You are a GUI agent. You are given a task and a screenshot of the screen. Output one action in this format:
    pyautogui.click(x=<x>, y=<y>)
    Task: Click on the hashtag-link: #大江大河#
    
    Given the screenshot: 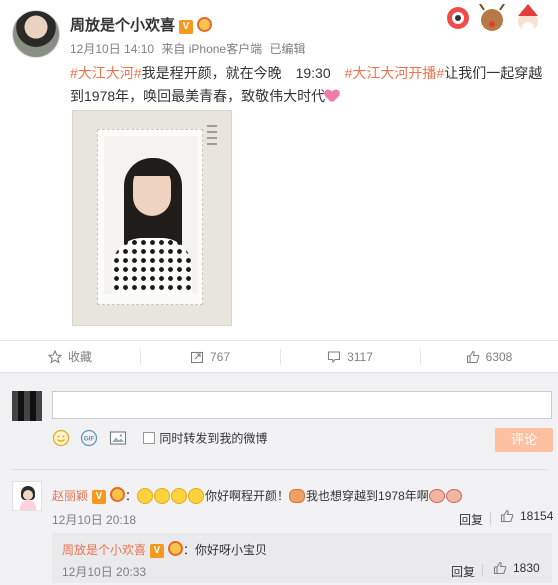 What is the action you would take?
    pyautogui.click(x=106, y=73)
    